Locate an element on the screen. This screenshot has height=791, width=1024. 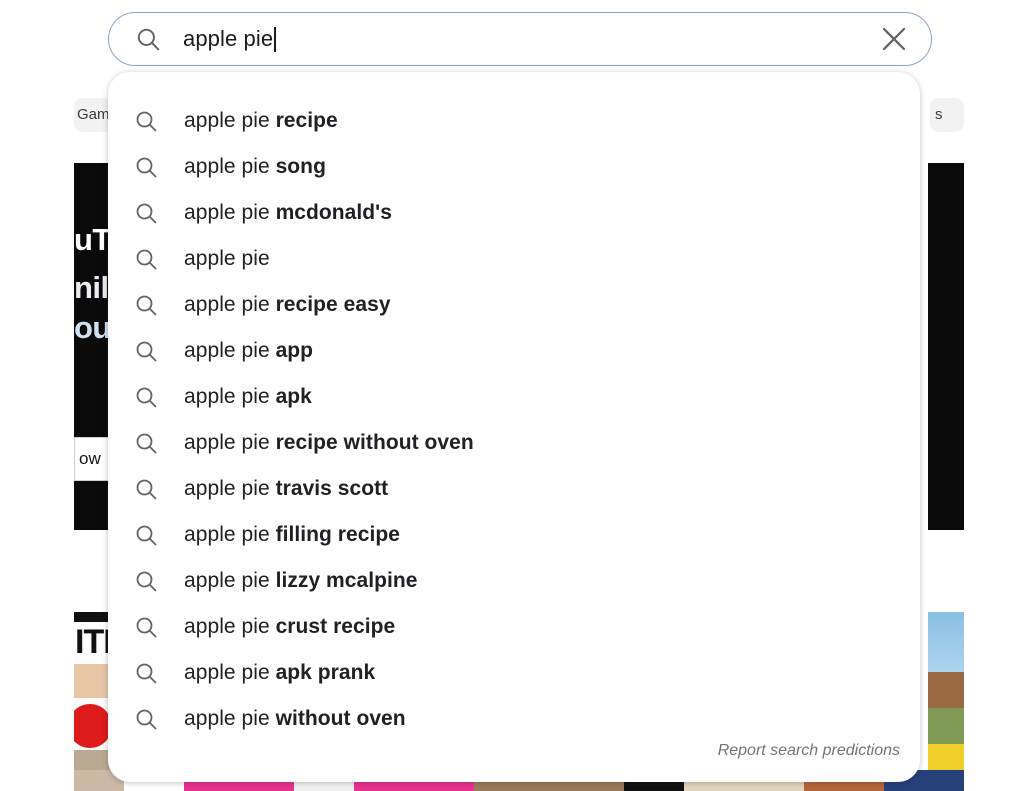
suggestion-row: apple pie recipe without oven is located at coordinates (514, 443).